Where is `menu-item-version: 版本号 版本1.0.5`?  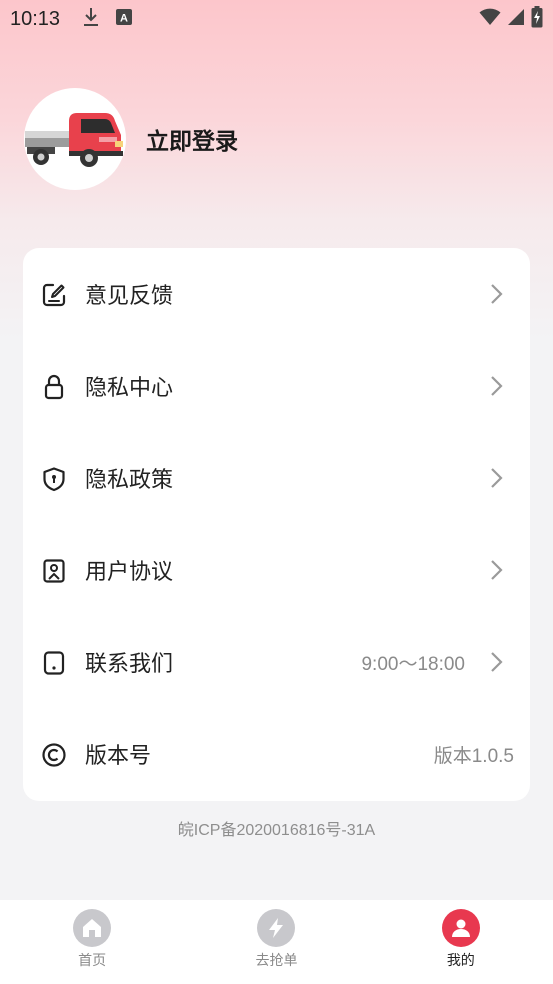 menu-item-version: 版本号 版本1.0.5 is located at coordinates (276, 754).